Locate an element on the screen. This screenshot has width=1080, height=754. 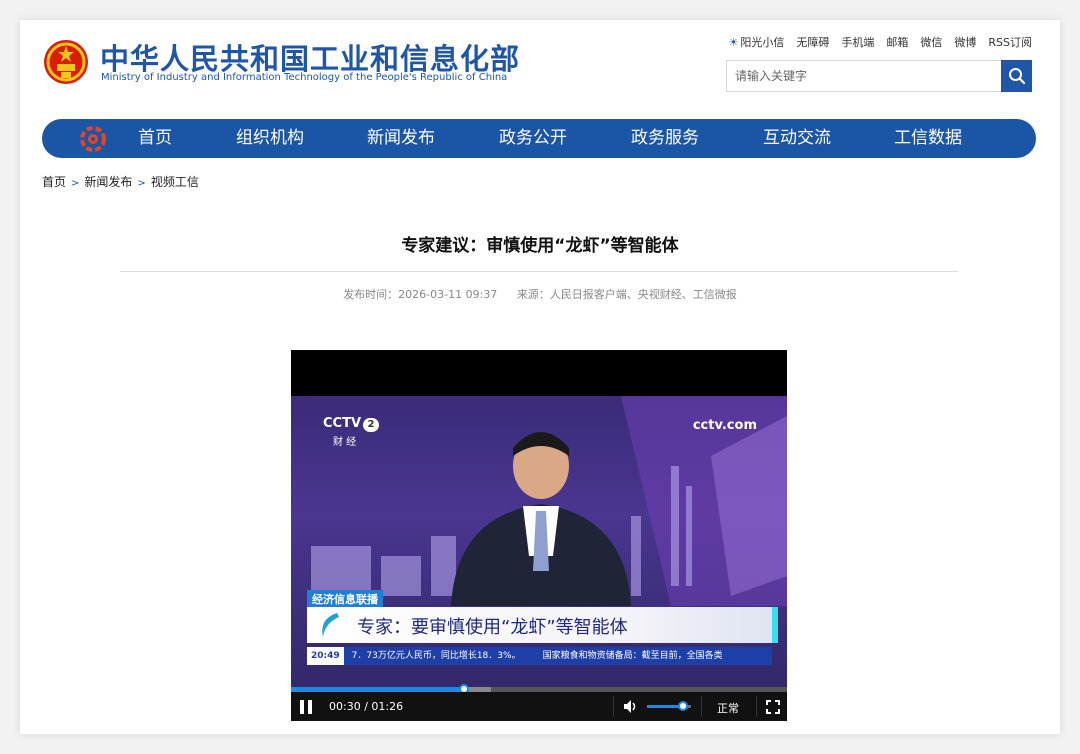
ticker-text-1: 7．73万亿元人民币，同比增长18．3%。 is located at coordinates (436, 656).